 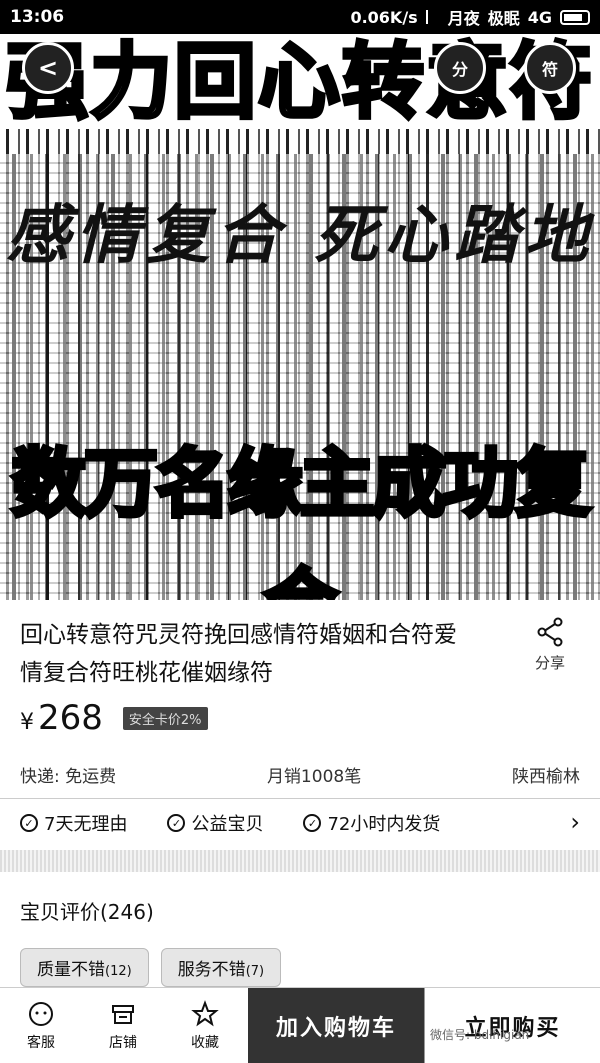 I want to click on shop-button: 店铺, so click(x=123, y=1025).